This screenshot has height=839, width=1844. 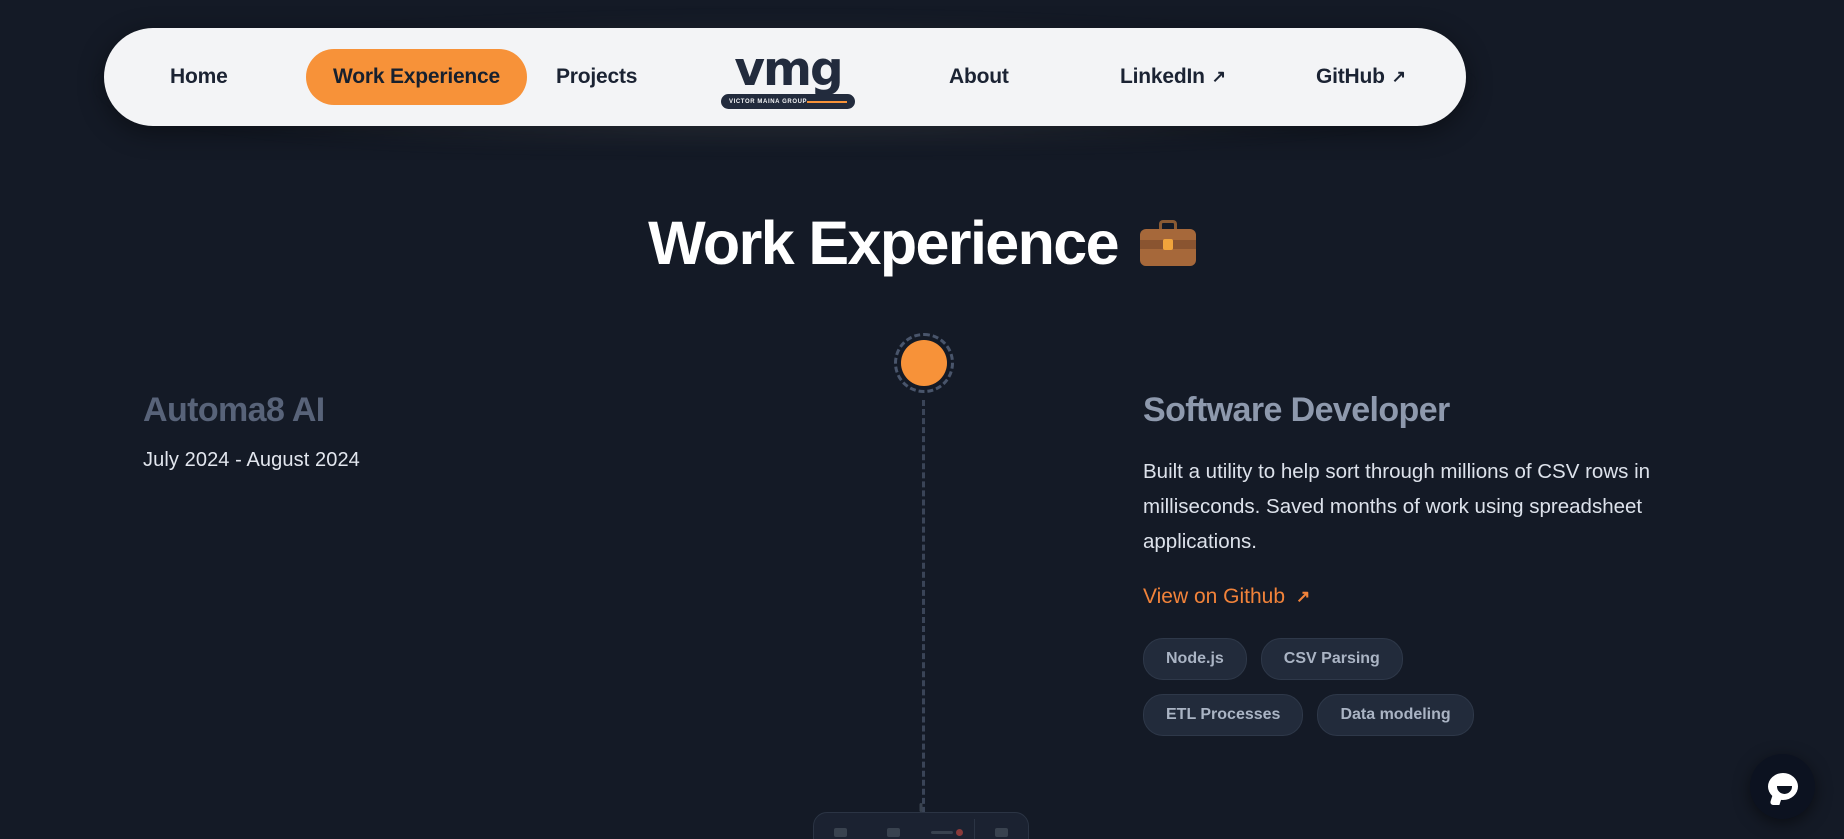 What do you see at coordinates (234, 410) in the screenshot?
I see `company-name: Automa8 AI` at bounding box center [234, 410].